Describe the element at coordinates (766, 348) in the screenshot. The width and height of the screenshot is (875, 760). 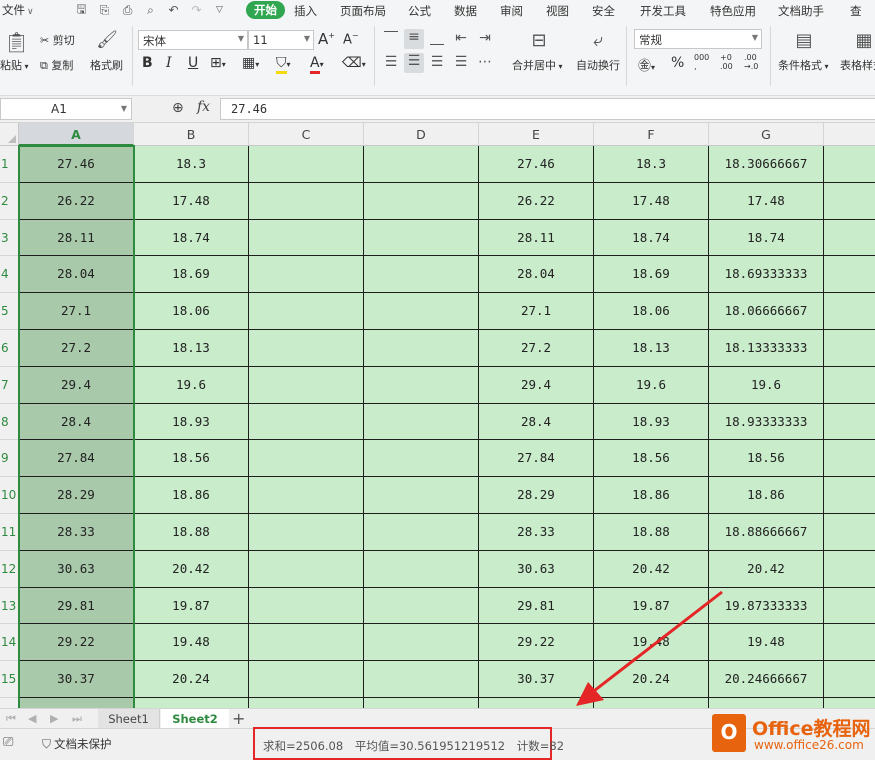
I see `grid-cell: 18.13333333` at that location.